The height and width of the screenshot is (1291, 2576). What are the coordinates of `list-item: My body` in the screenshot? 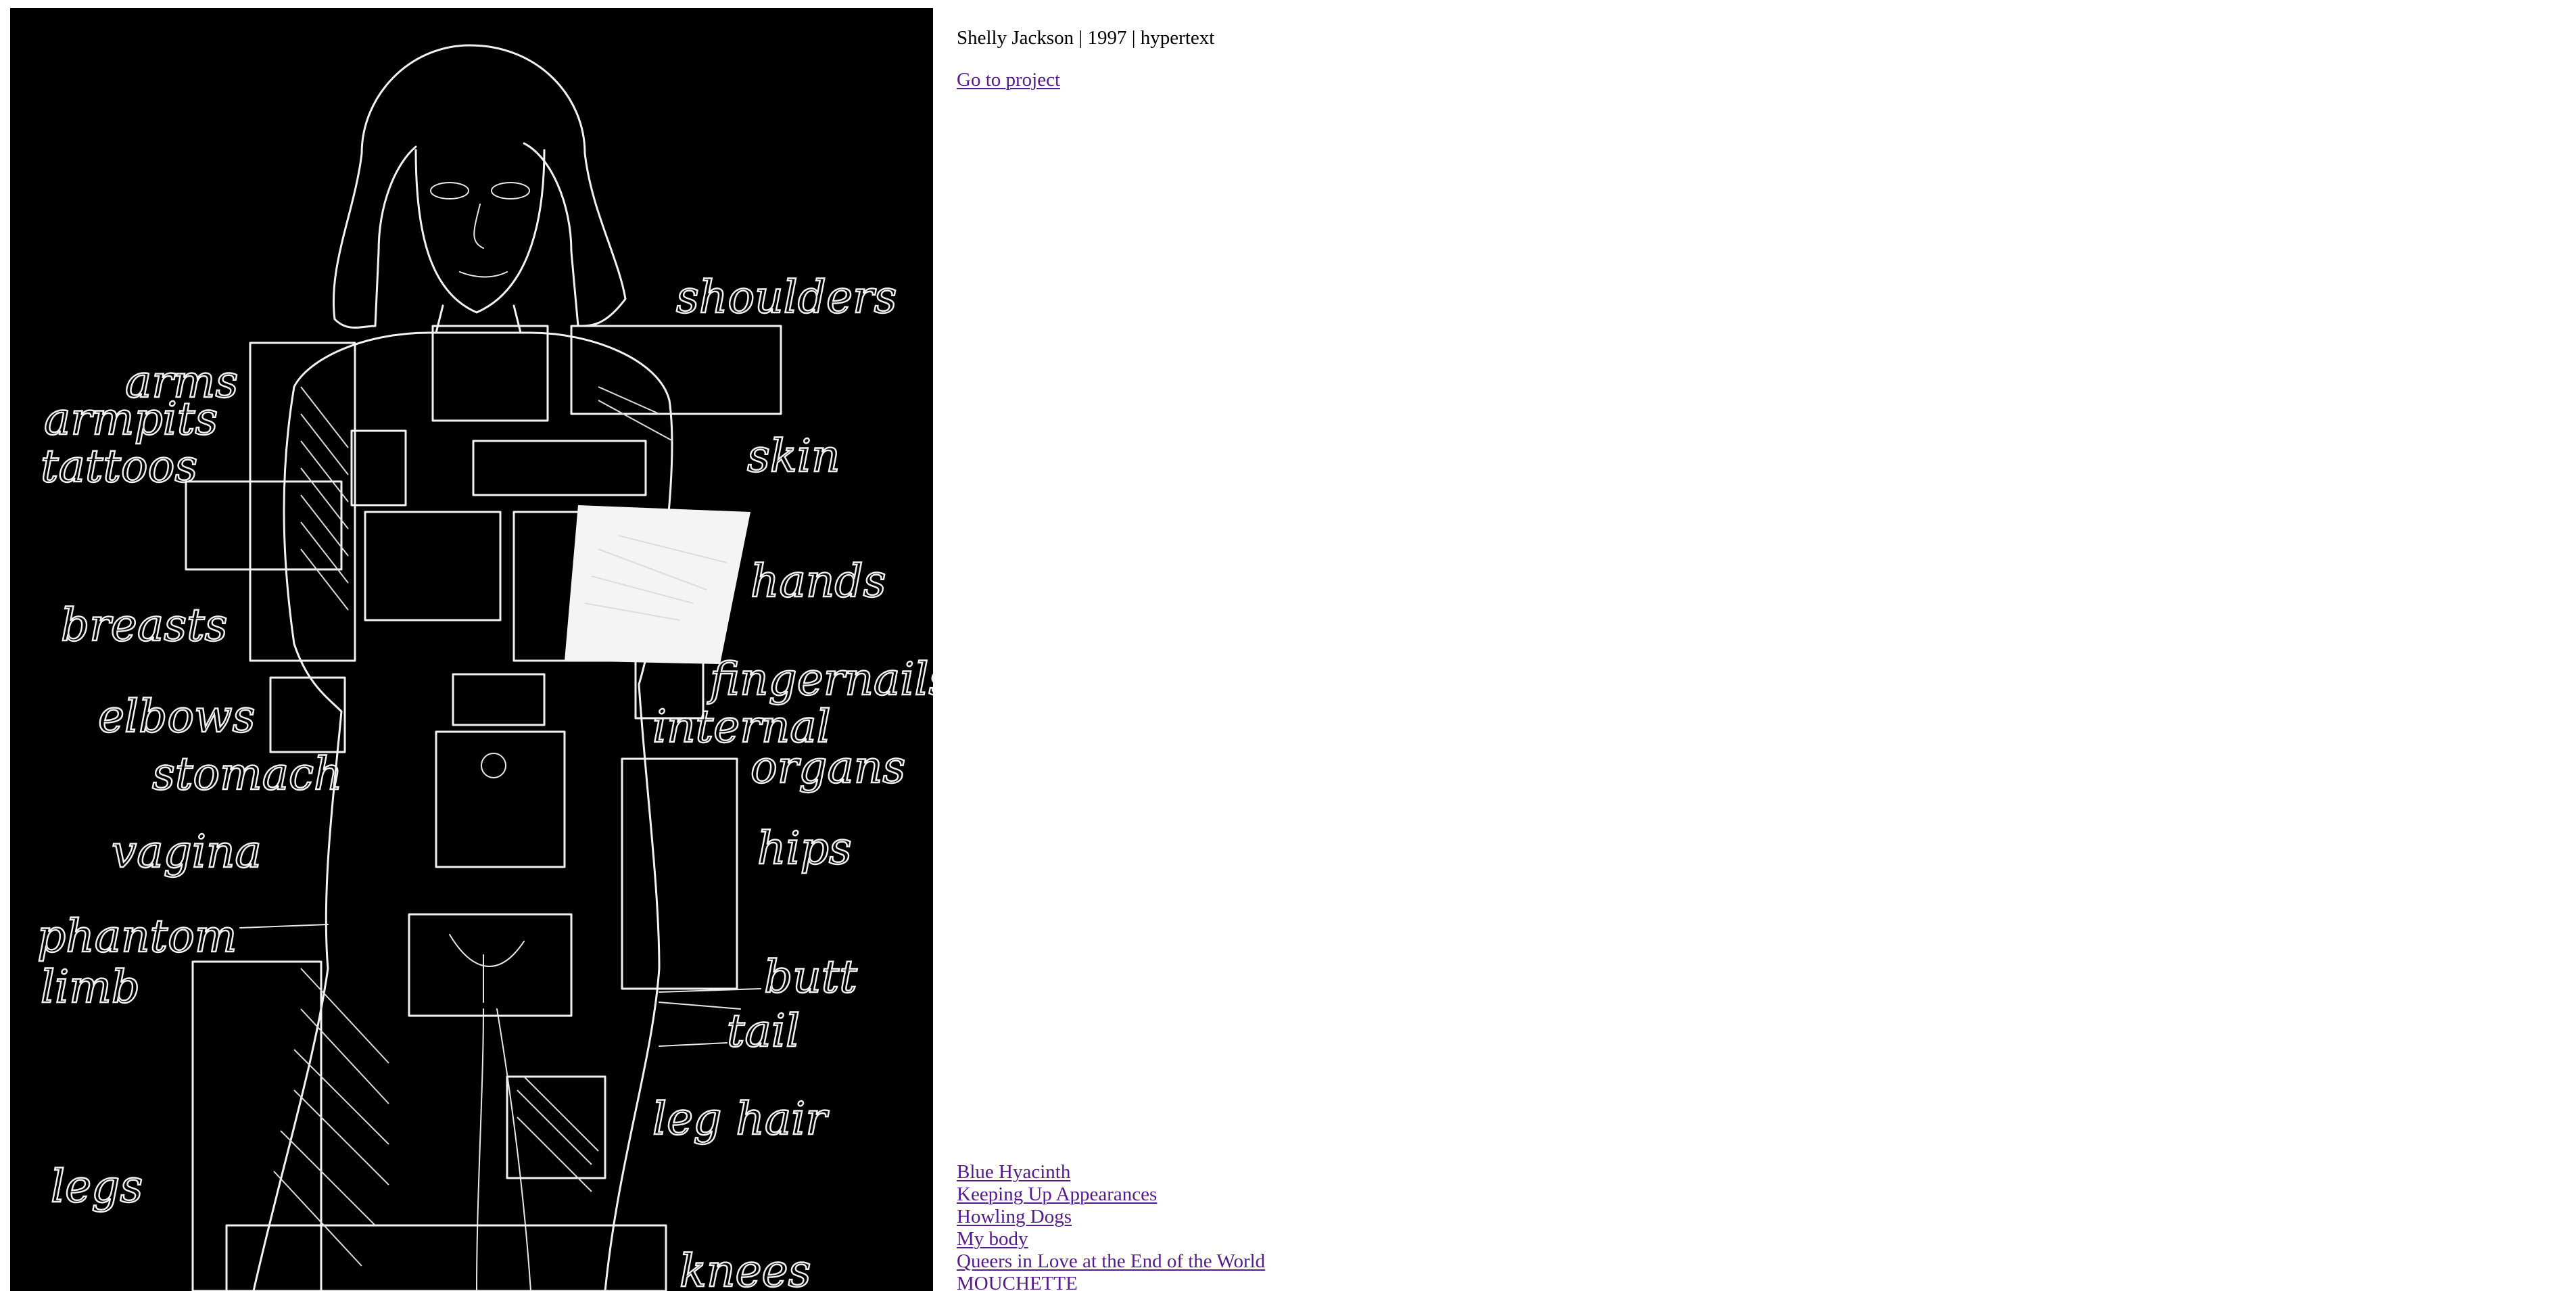 It's located at (1111, 1239).